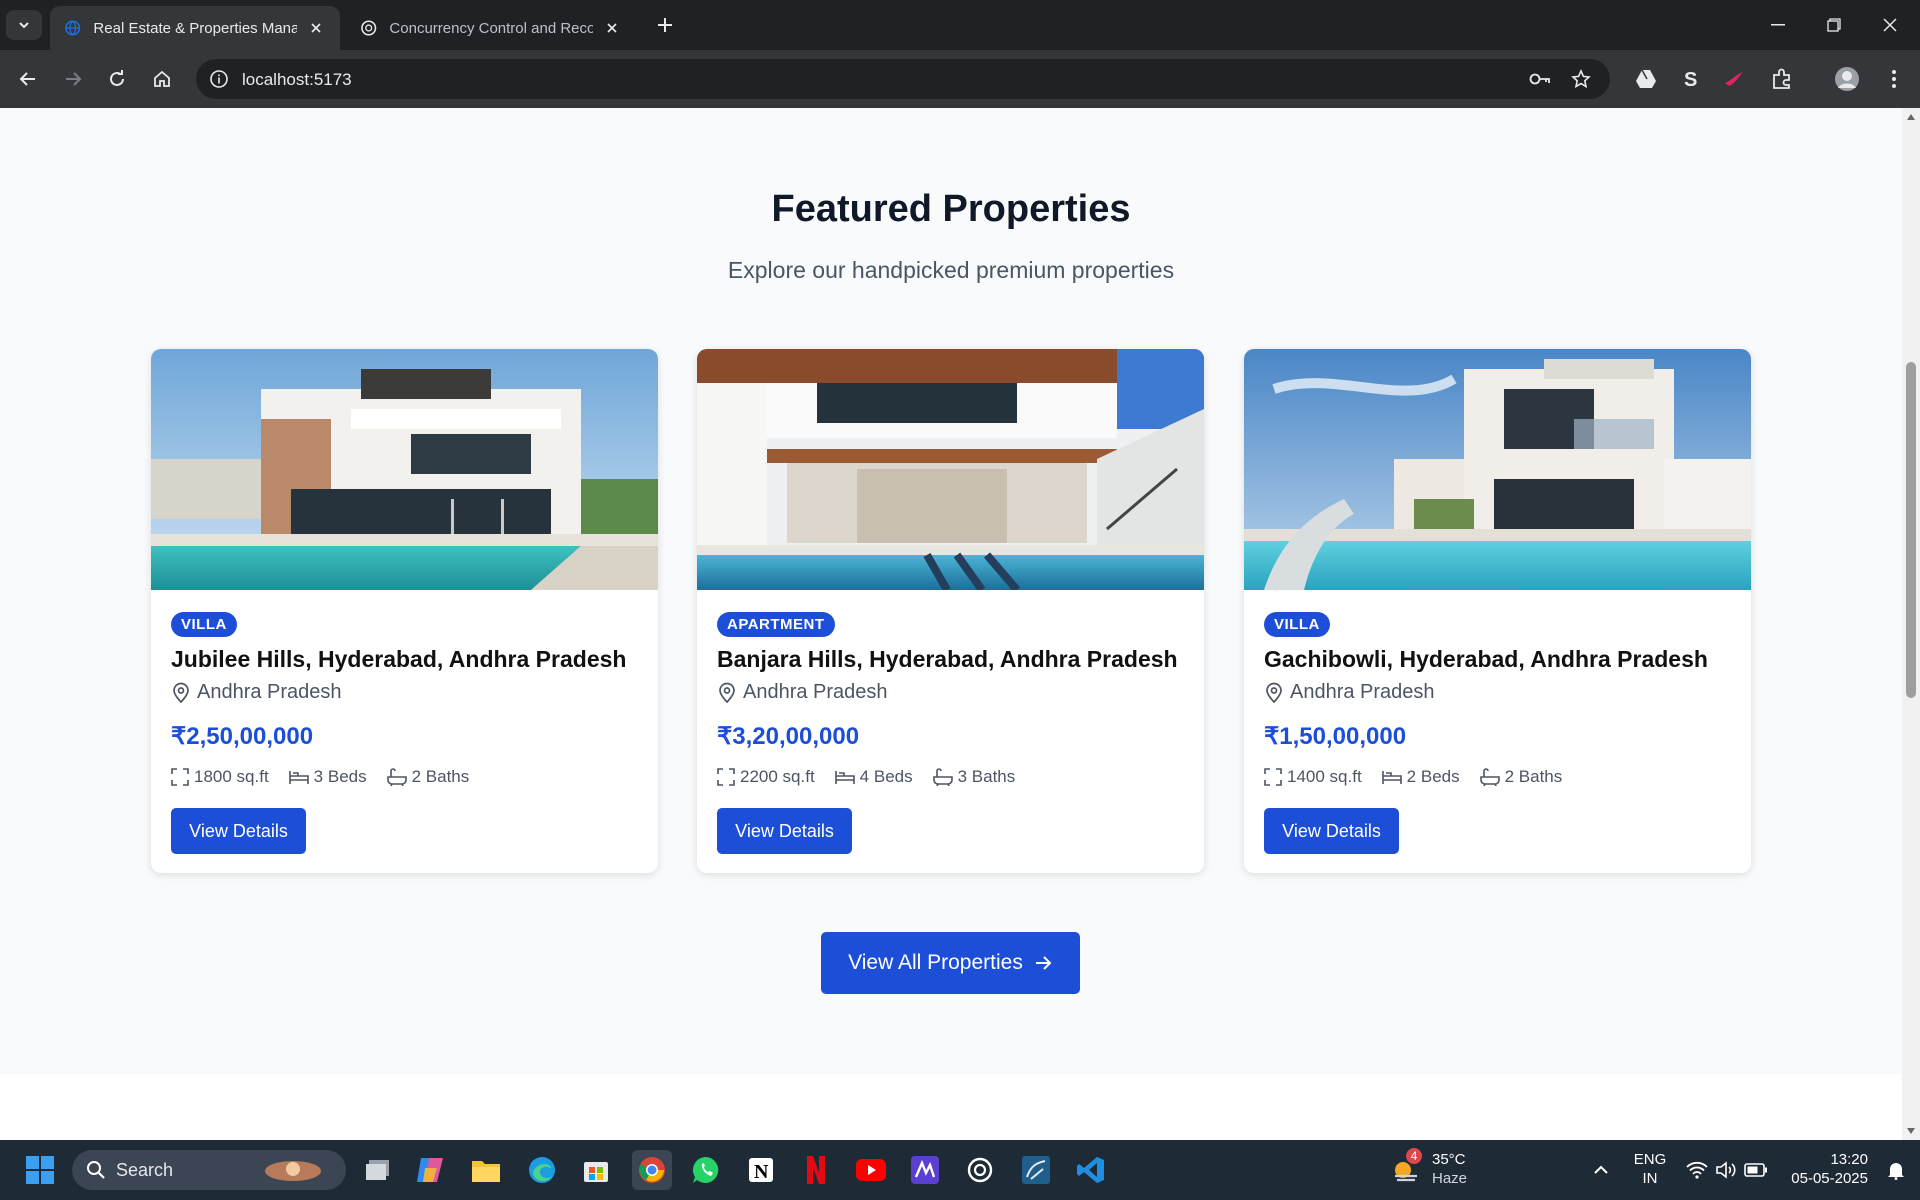  I want to click on plus-icon, so click(665, 25).